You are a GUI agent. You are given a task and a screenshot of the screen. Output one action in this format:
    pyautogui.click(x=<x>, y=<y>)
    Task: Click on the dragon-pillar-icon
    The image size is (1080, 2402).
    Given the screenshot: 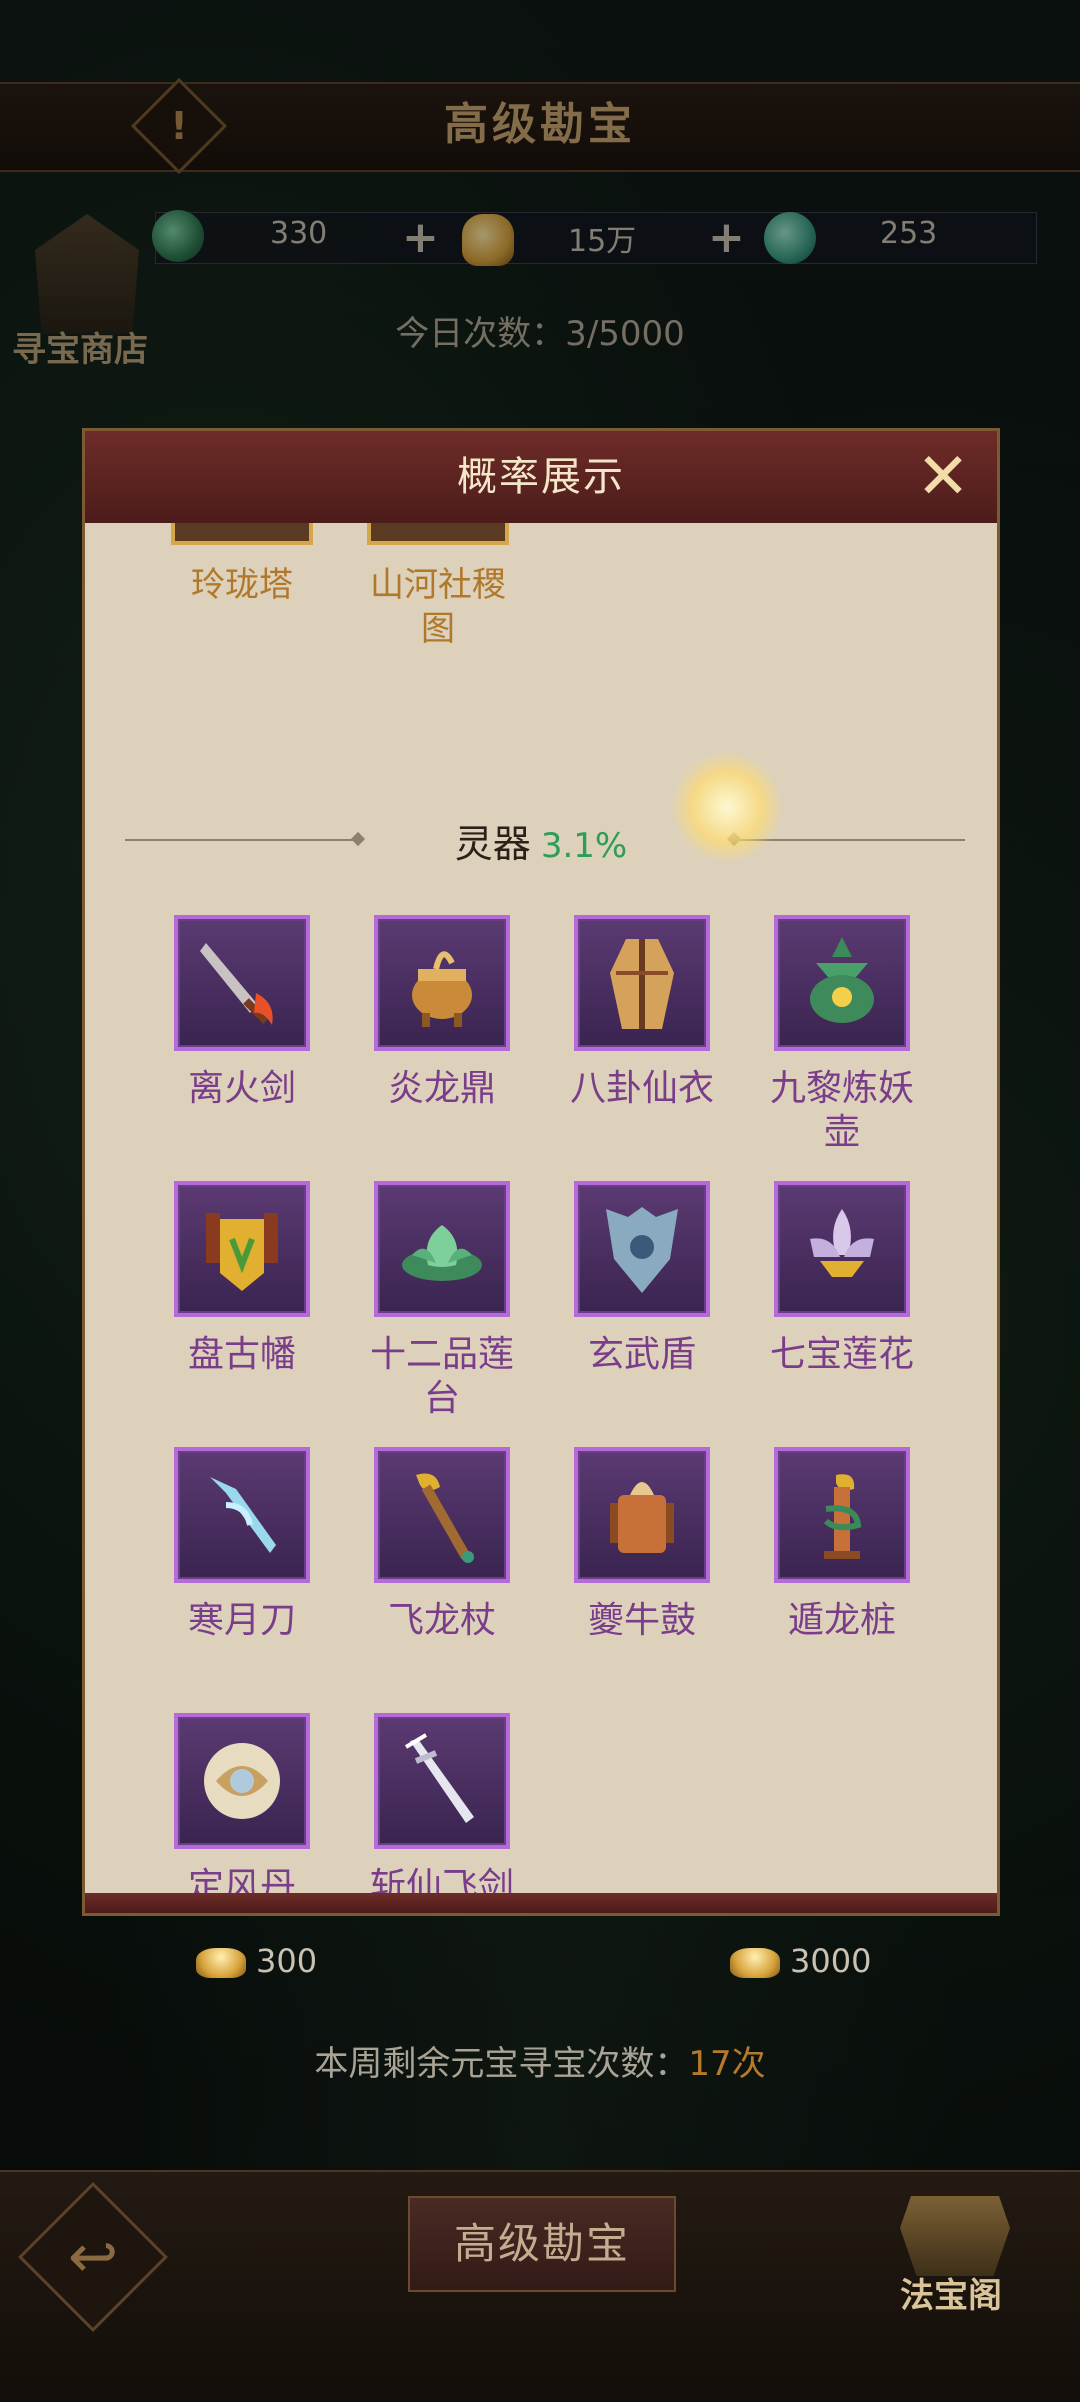 What is the action you would take?
    pyautogui.click(x=842, y=1516)
    